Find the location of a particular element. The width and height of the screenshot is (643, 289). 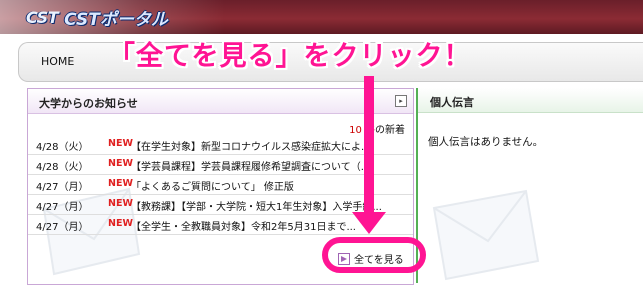

portal-logo: CST CSTポータル is located at coordinates (97, 17).